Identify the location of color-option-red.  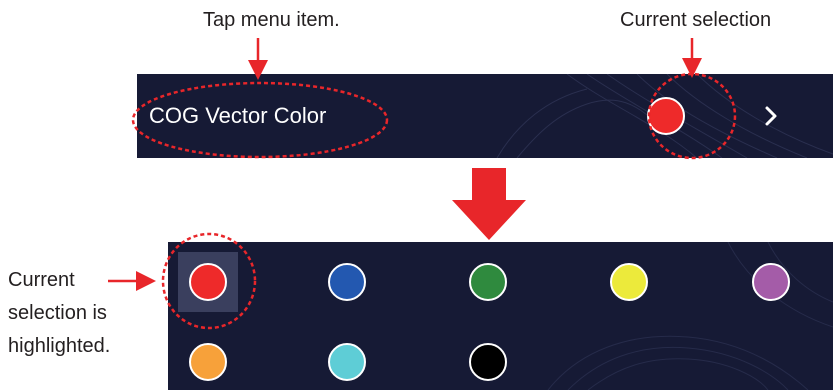
(208, 282).